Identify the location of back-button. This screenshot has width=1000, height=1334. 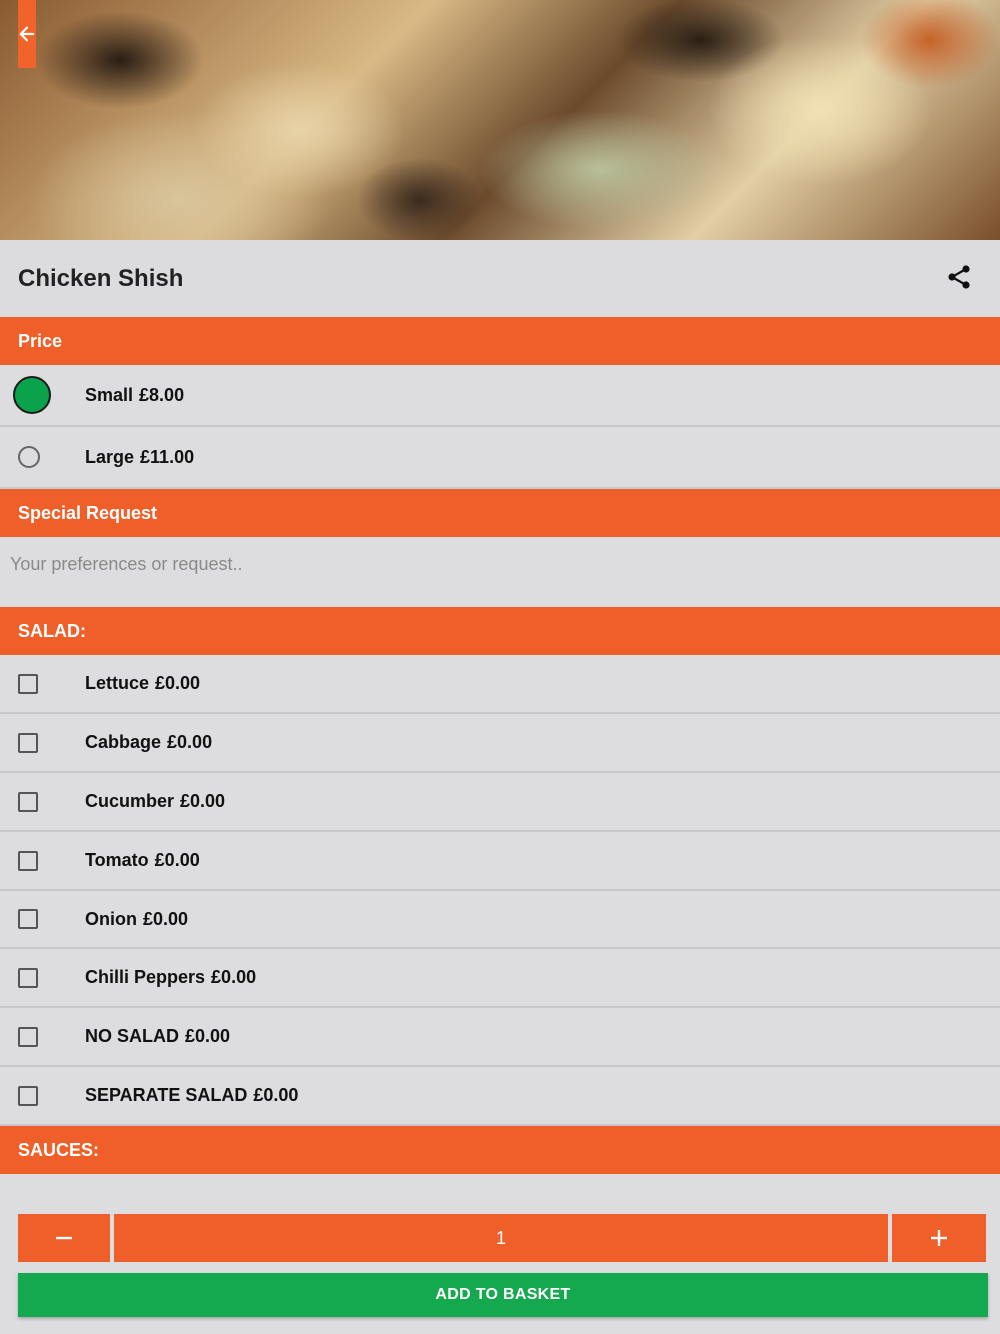
(27, 34).